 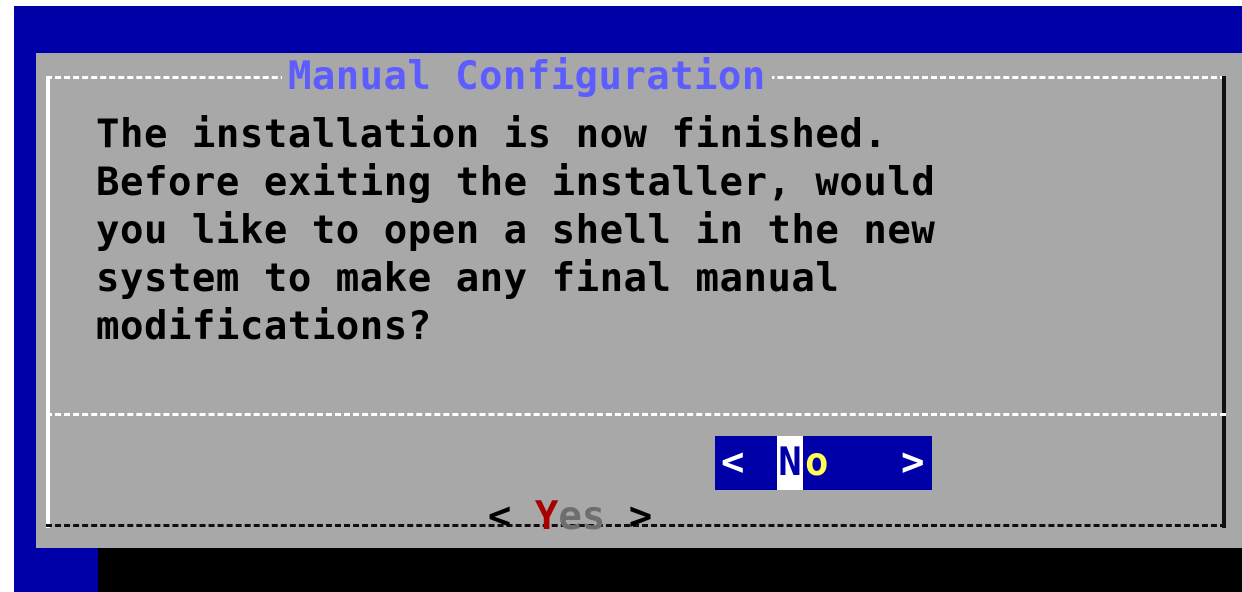 I want to click on dialog-title: Manual Configuration, so click(x=527, y=77).